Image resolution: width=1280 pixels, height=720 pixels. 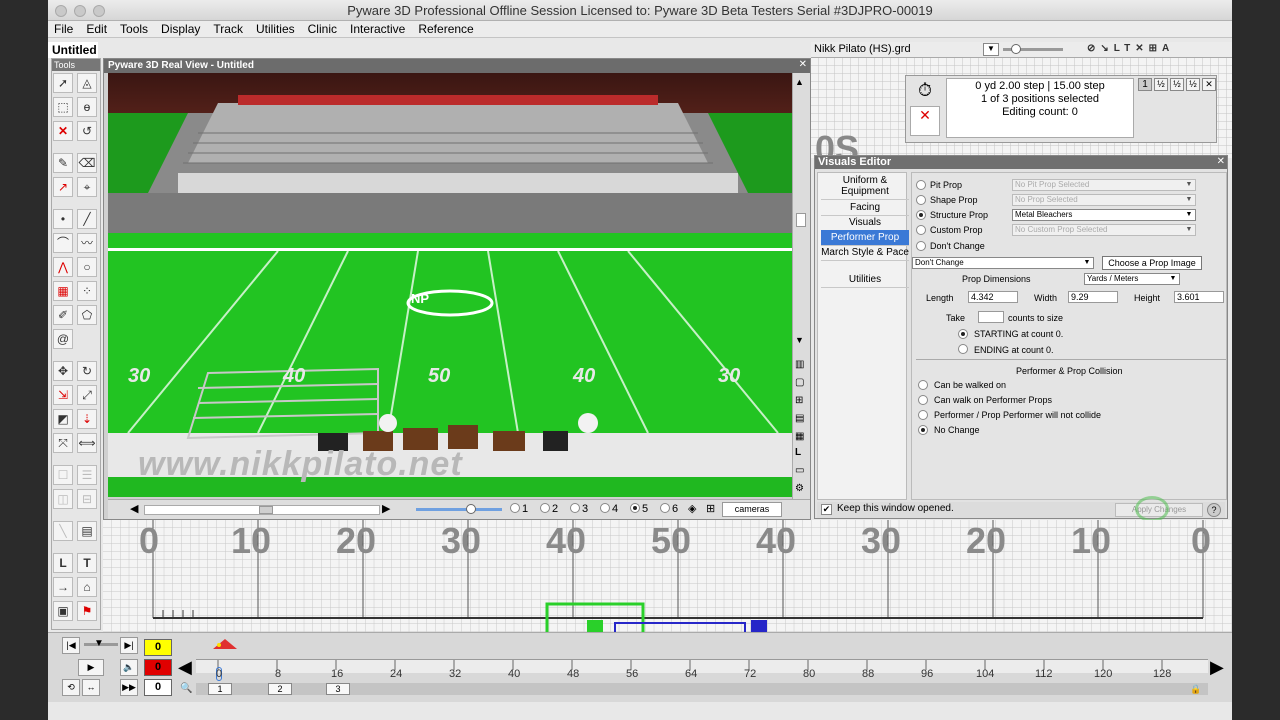 I want to click on view-L-icon: L, so click(x=798, y=452).